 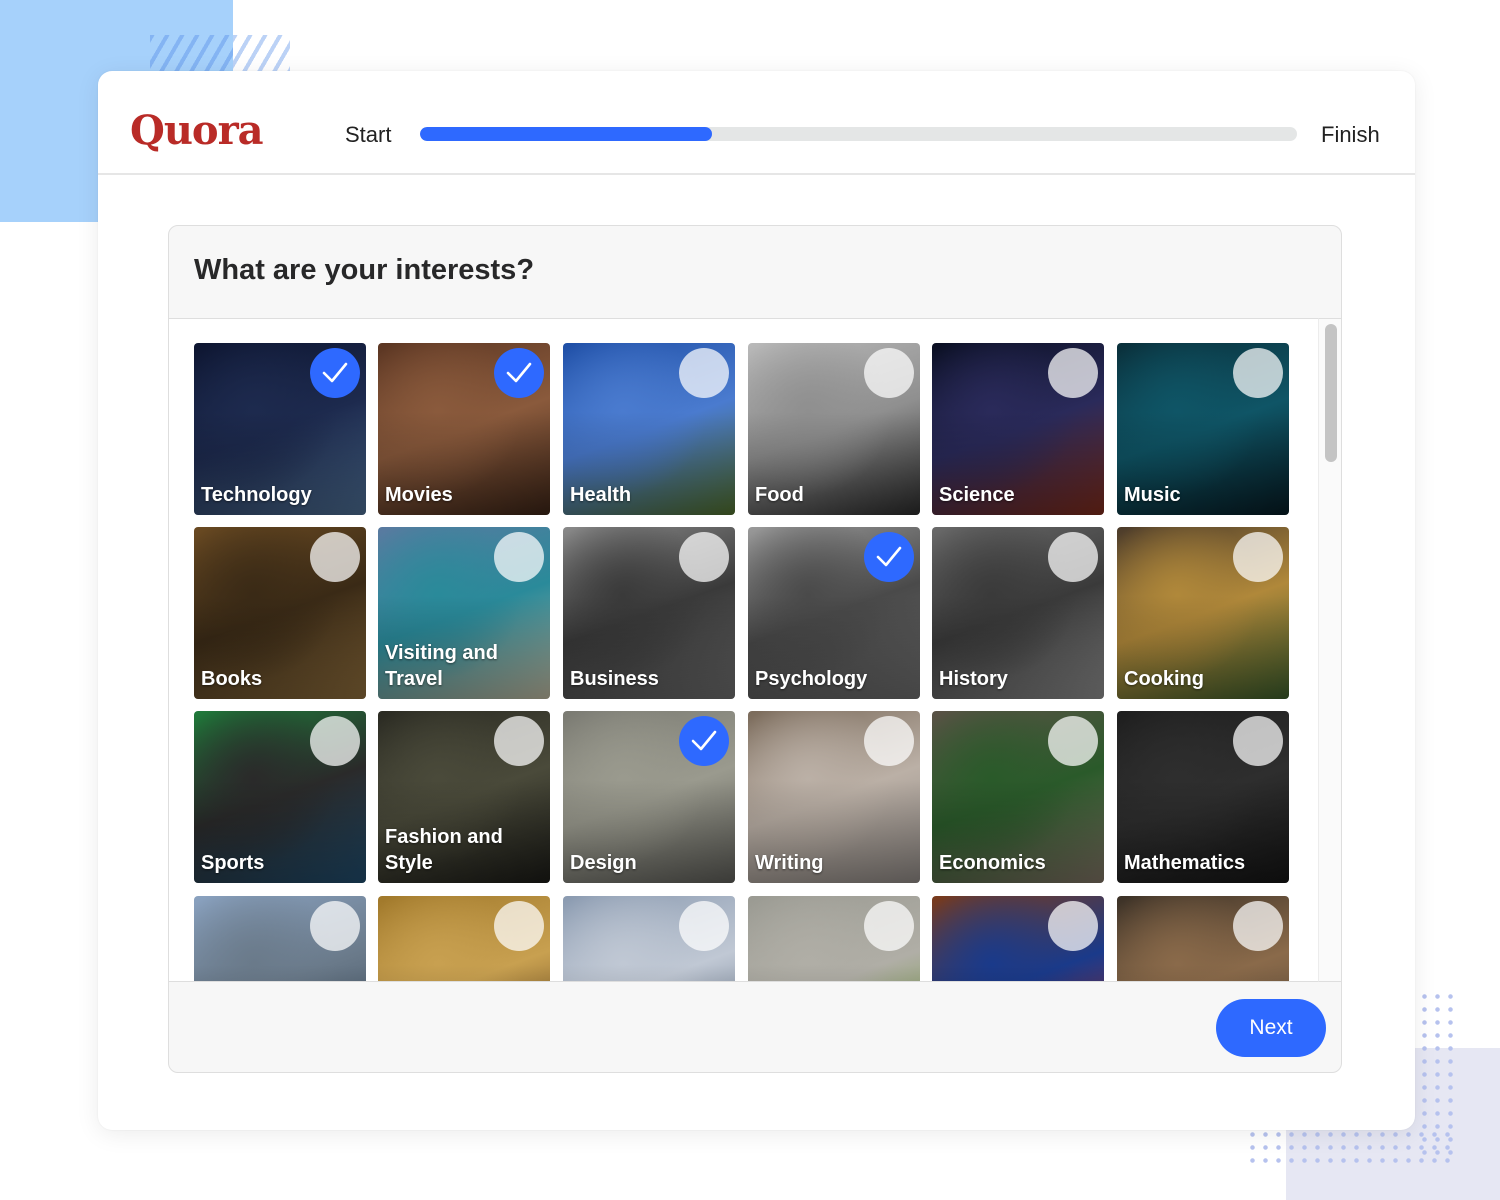 I want to click on topic-tile: Health, so click(x=649, y=429).